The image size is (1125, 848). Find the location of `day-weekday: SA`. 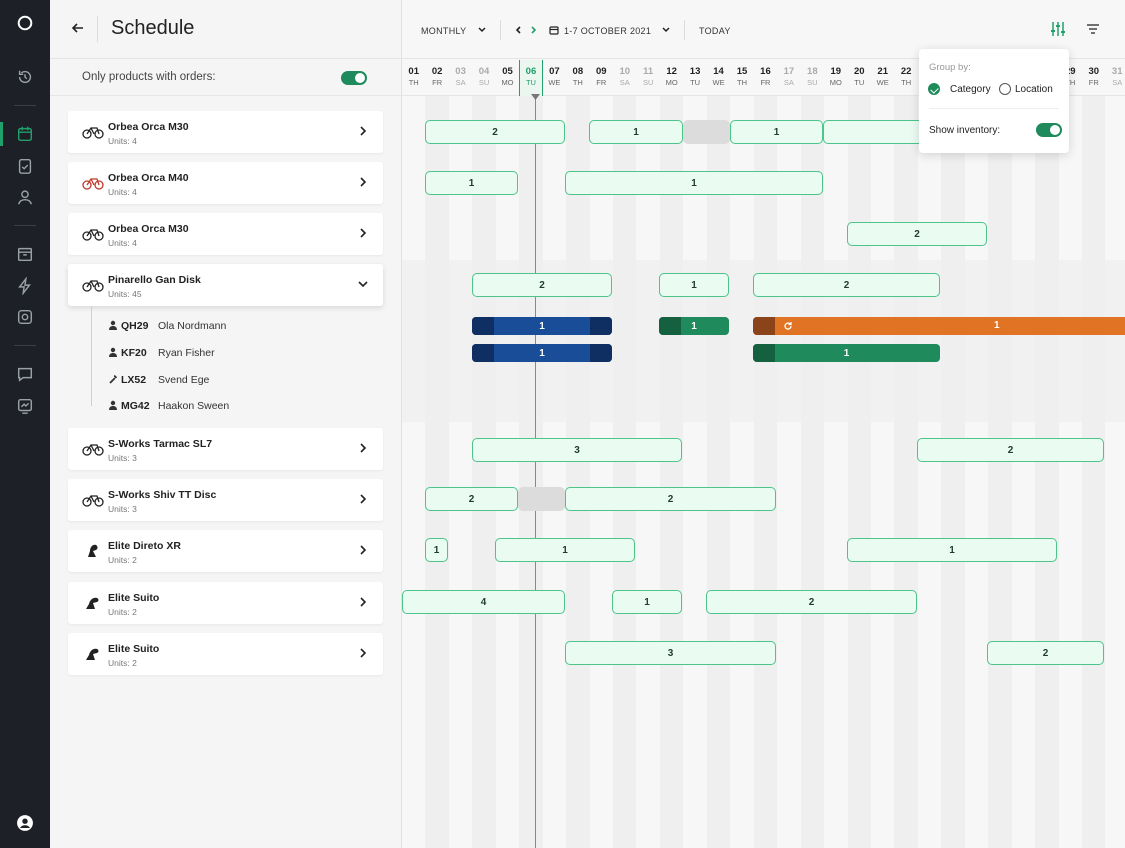

day-weekday: SA is located at coordinates (1117, 82).